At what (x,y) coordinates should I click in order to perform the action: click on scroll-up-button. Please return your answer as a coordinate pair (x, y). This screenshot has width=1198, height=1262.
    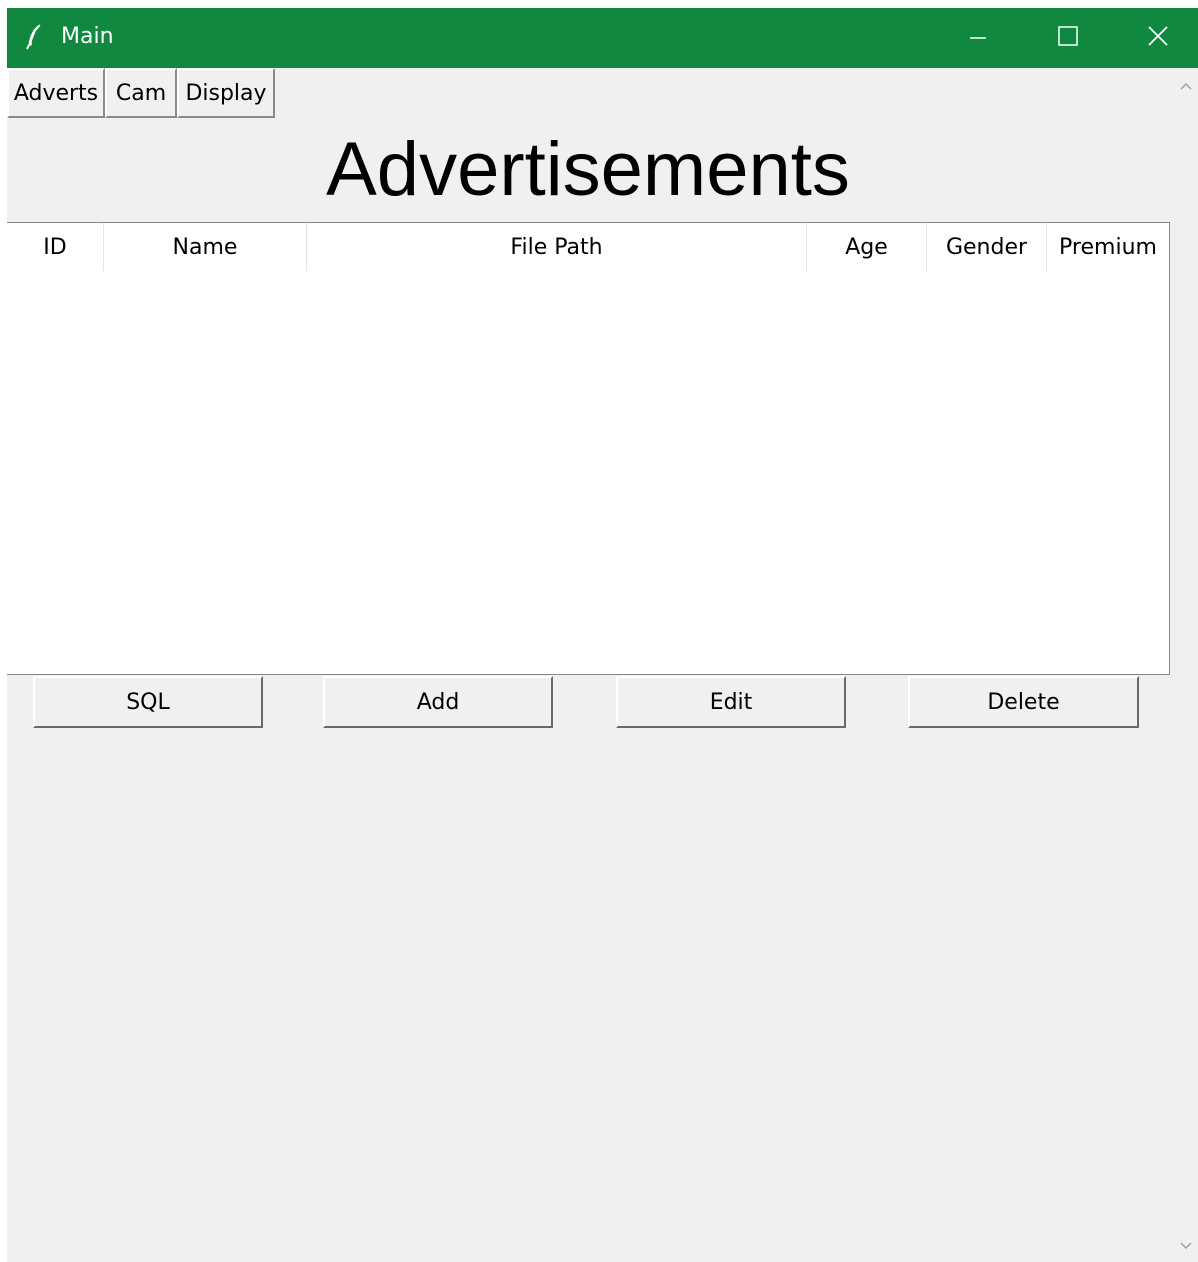
    Looking at the image, I should click on (1185, 85).